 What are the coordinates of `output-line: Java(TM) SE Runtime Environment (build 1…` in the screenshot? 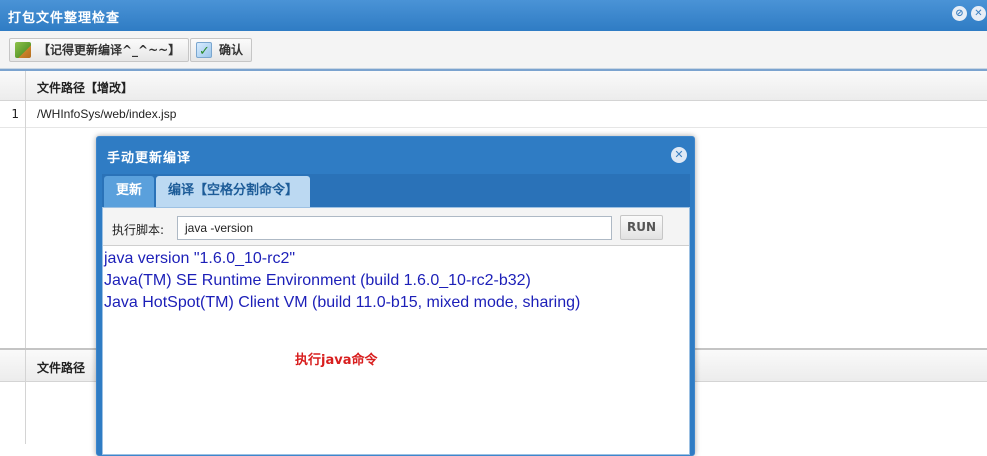 It's located at (317, 280).